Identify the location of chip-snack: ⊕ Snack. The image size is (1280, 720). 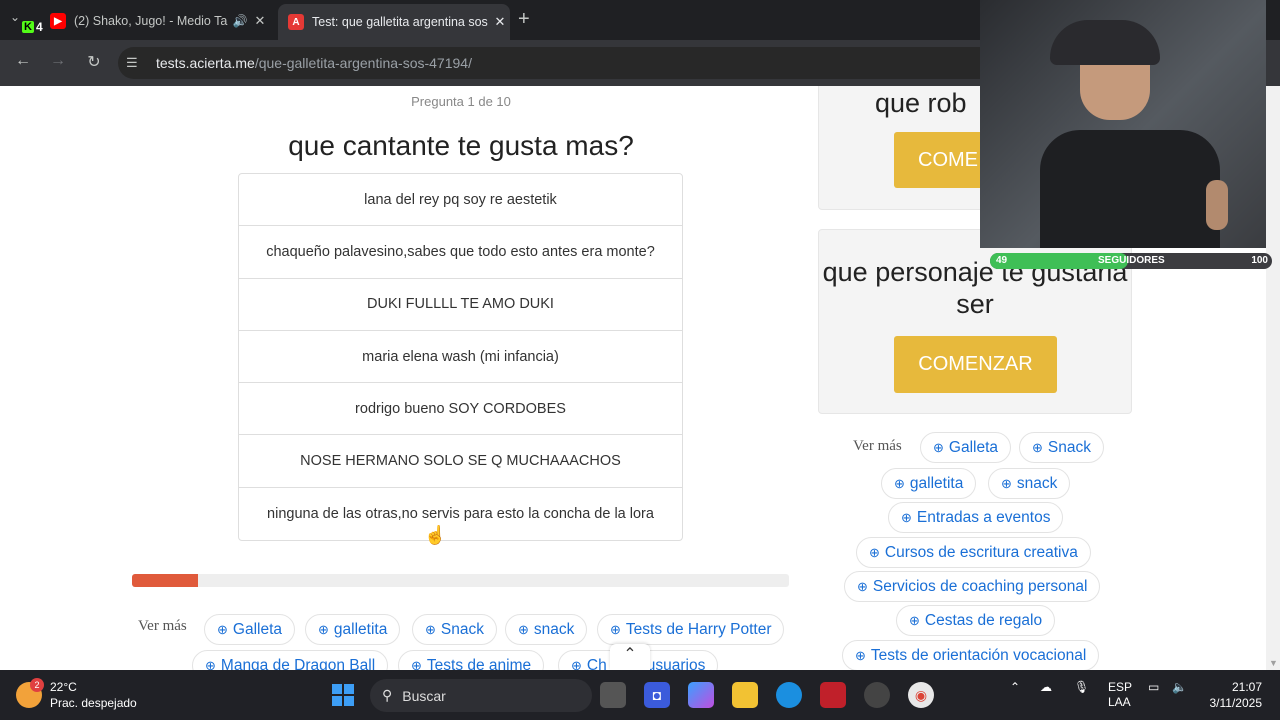
(454, 629).